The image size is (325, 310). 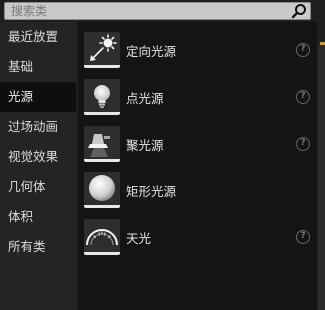 I want to click on category-visual-effects: 视觉效果, so click(x=38, y=157).